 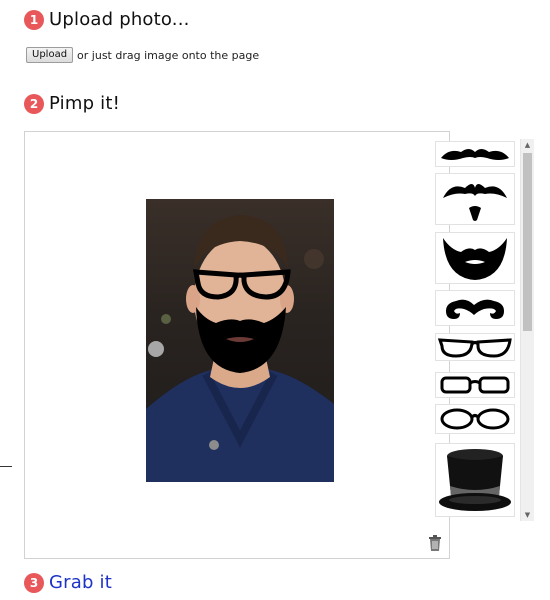 What do you see at coordinates (80, 582) in the screenshot?
I see `grab-it-link: Grab it` at bounding box center [80, 582].